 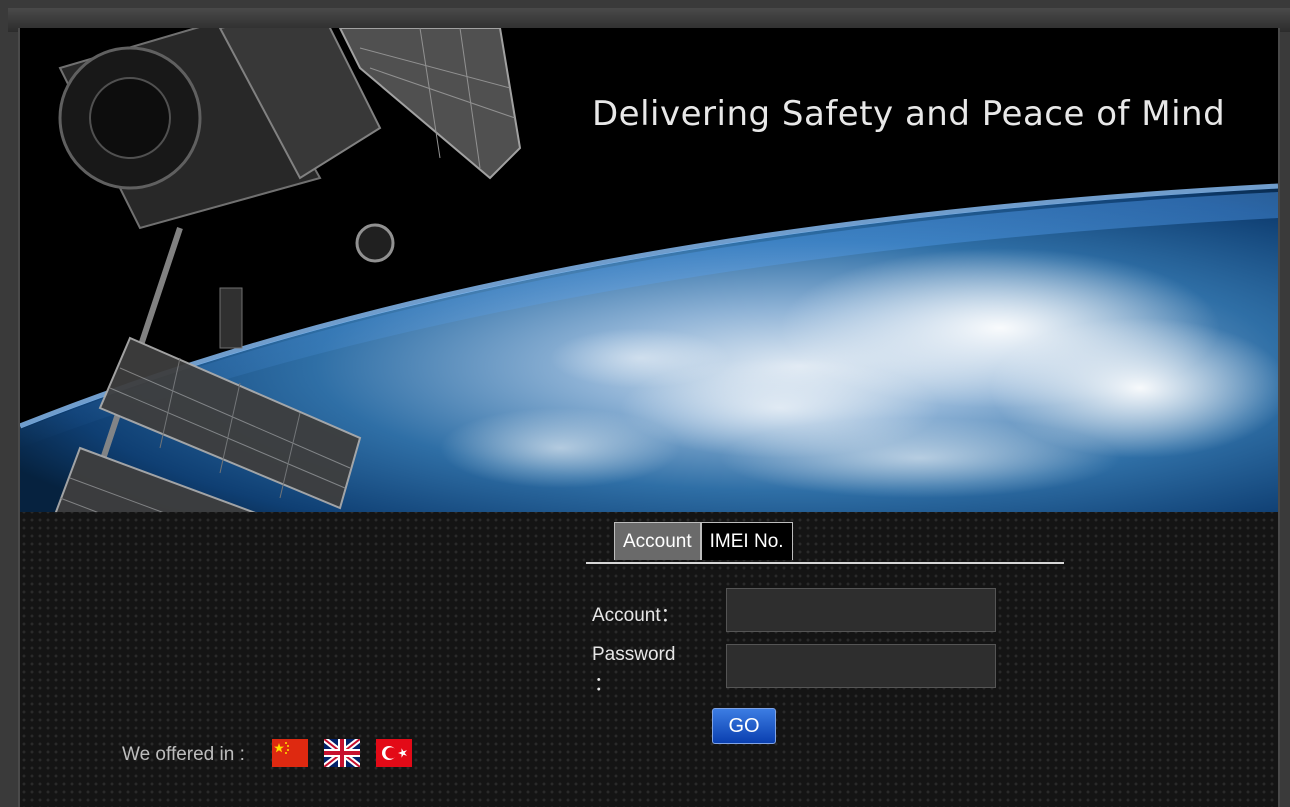 What do you see at coordinates (342, 753) in the screenshot?
I see `uk-flag-icon` at bounding box center [342, 753].